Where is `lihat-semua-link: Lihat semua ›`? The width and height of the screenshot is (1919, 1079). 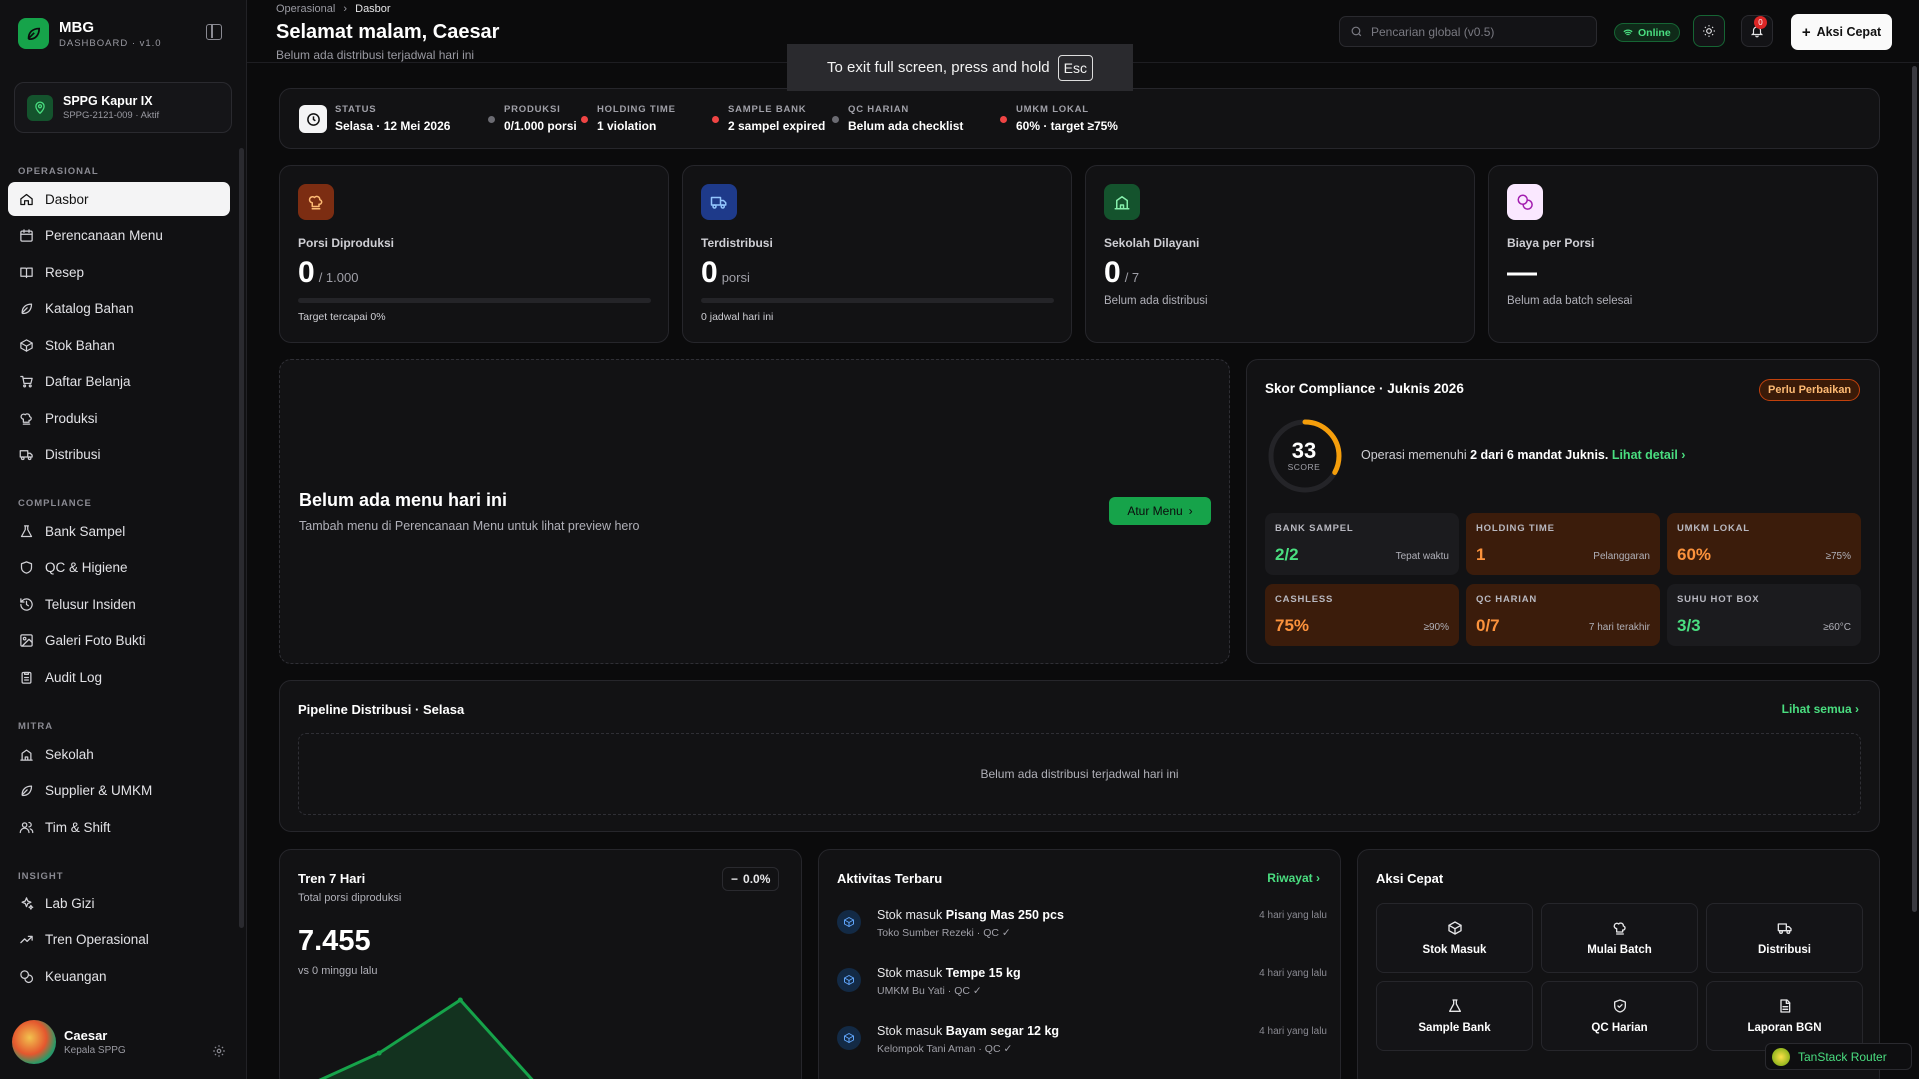
lihat-semua-link: Lihat semua › is located at coordinates (1820, 709).